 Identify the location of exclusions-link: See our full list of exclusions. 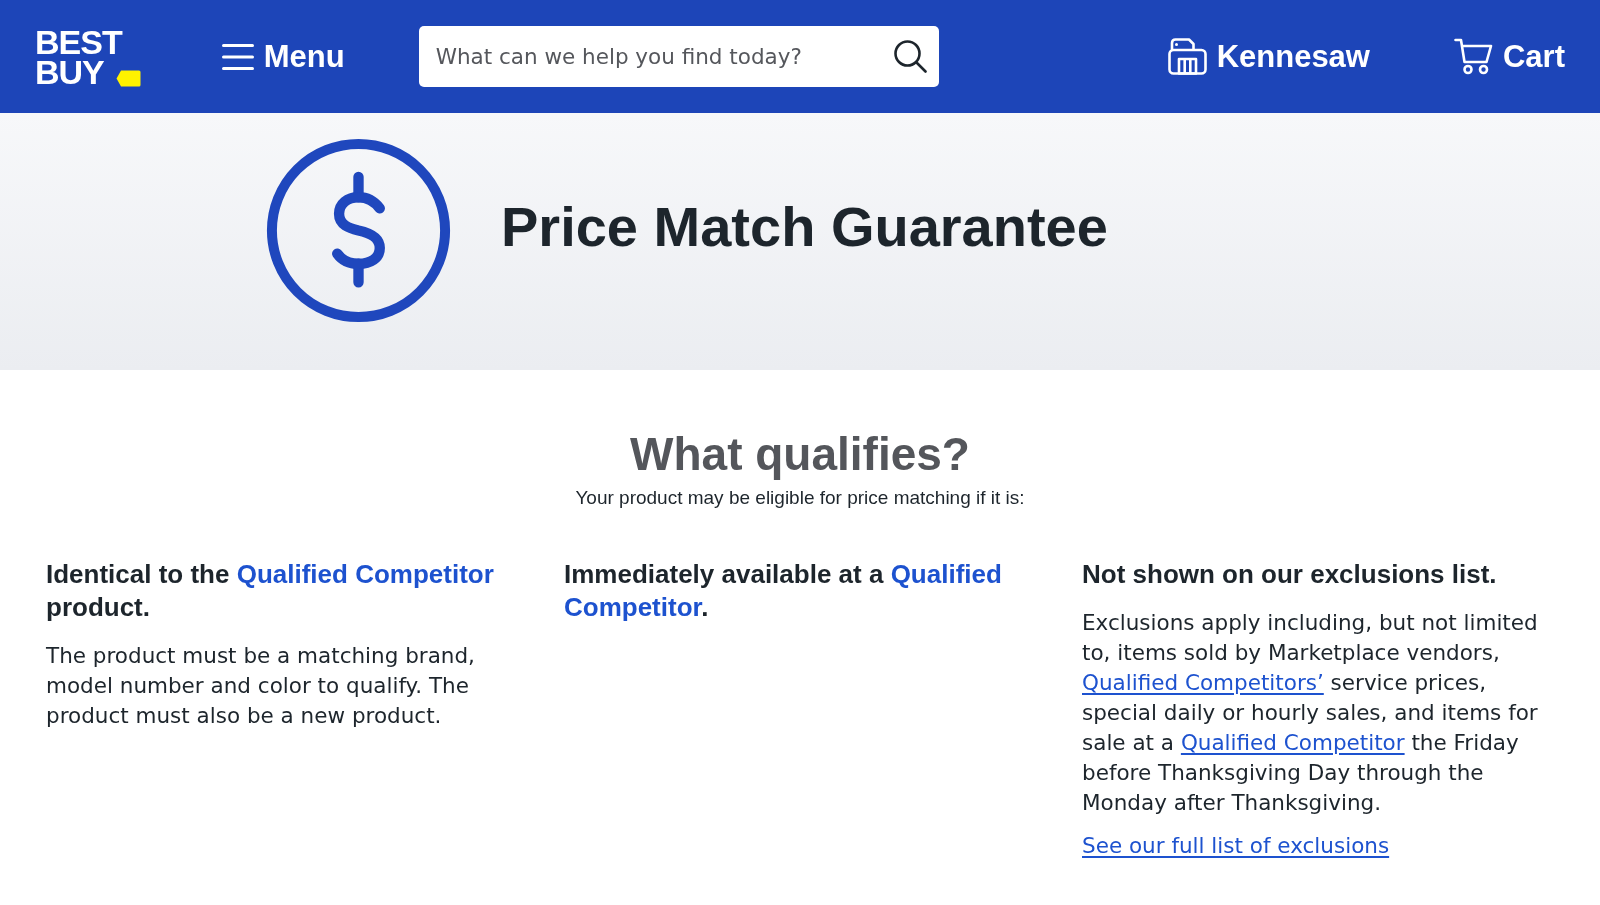
(1236, 846).